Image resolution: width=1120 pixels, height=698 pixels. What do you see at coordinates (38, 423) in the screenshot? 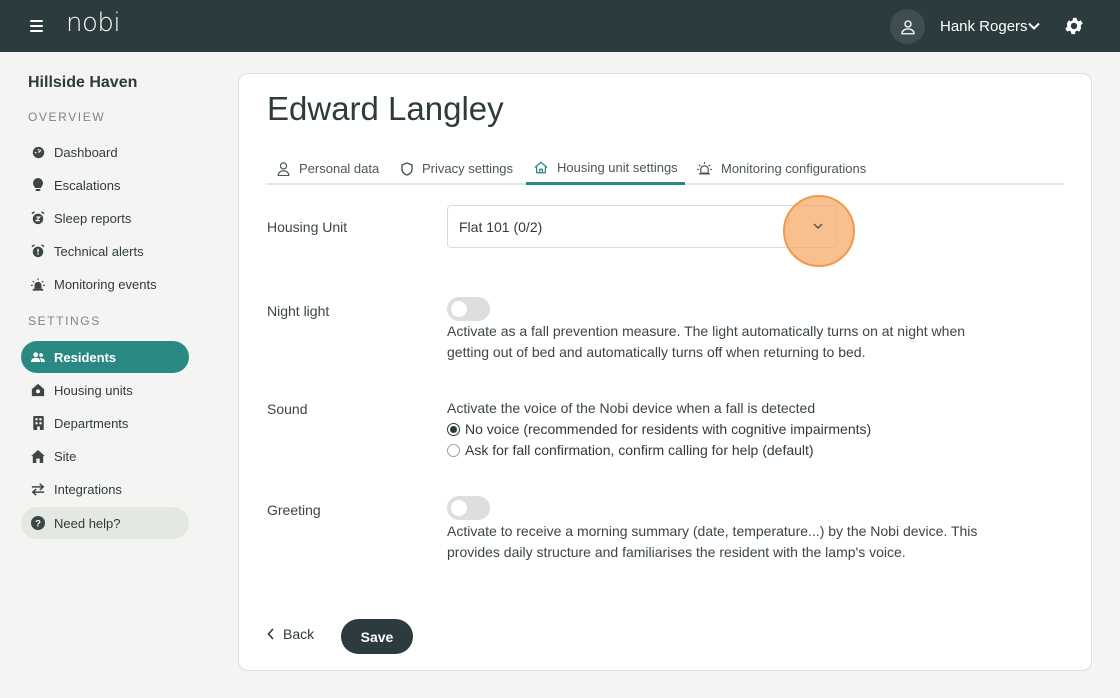
I see `departments-icon` at bounding box center [38, 423].